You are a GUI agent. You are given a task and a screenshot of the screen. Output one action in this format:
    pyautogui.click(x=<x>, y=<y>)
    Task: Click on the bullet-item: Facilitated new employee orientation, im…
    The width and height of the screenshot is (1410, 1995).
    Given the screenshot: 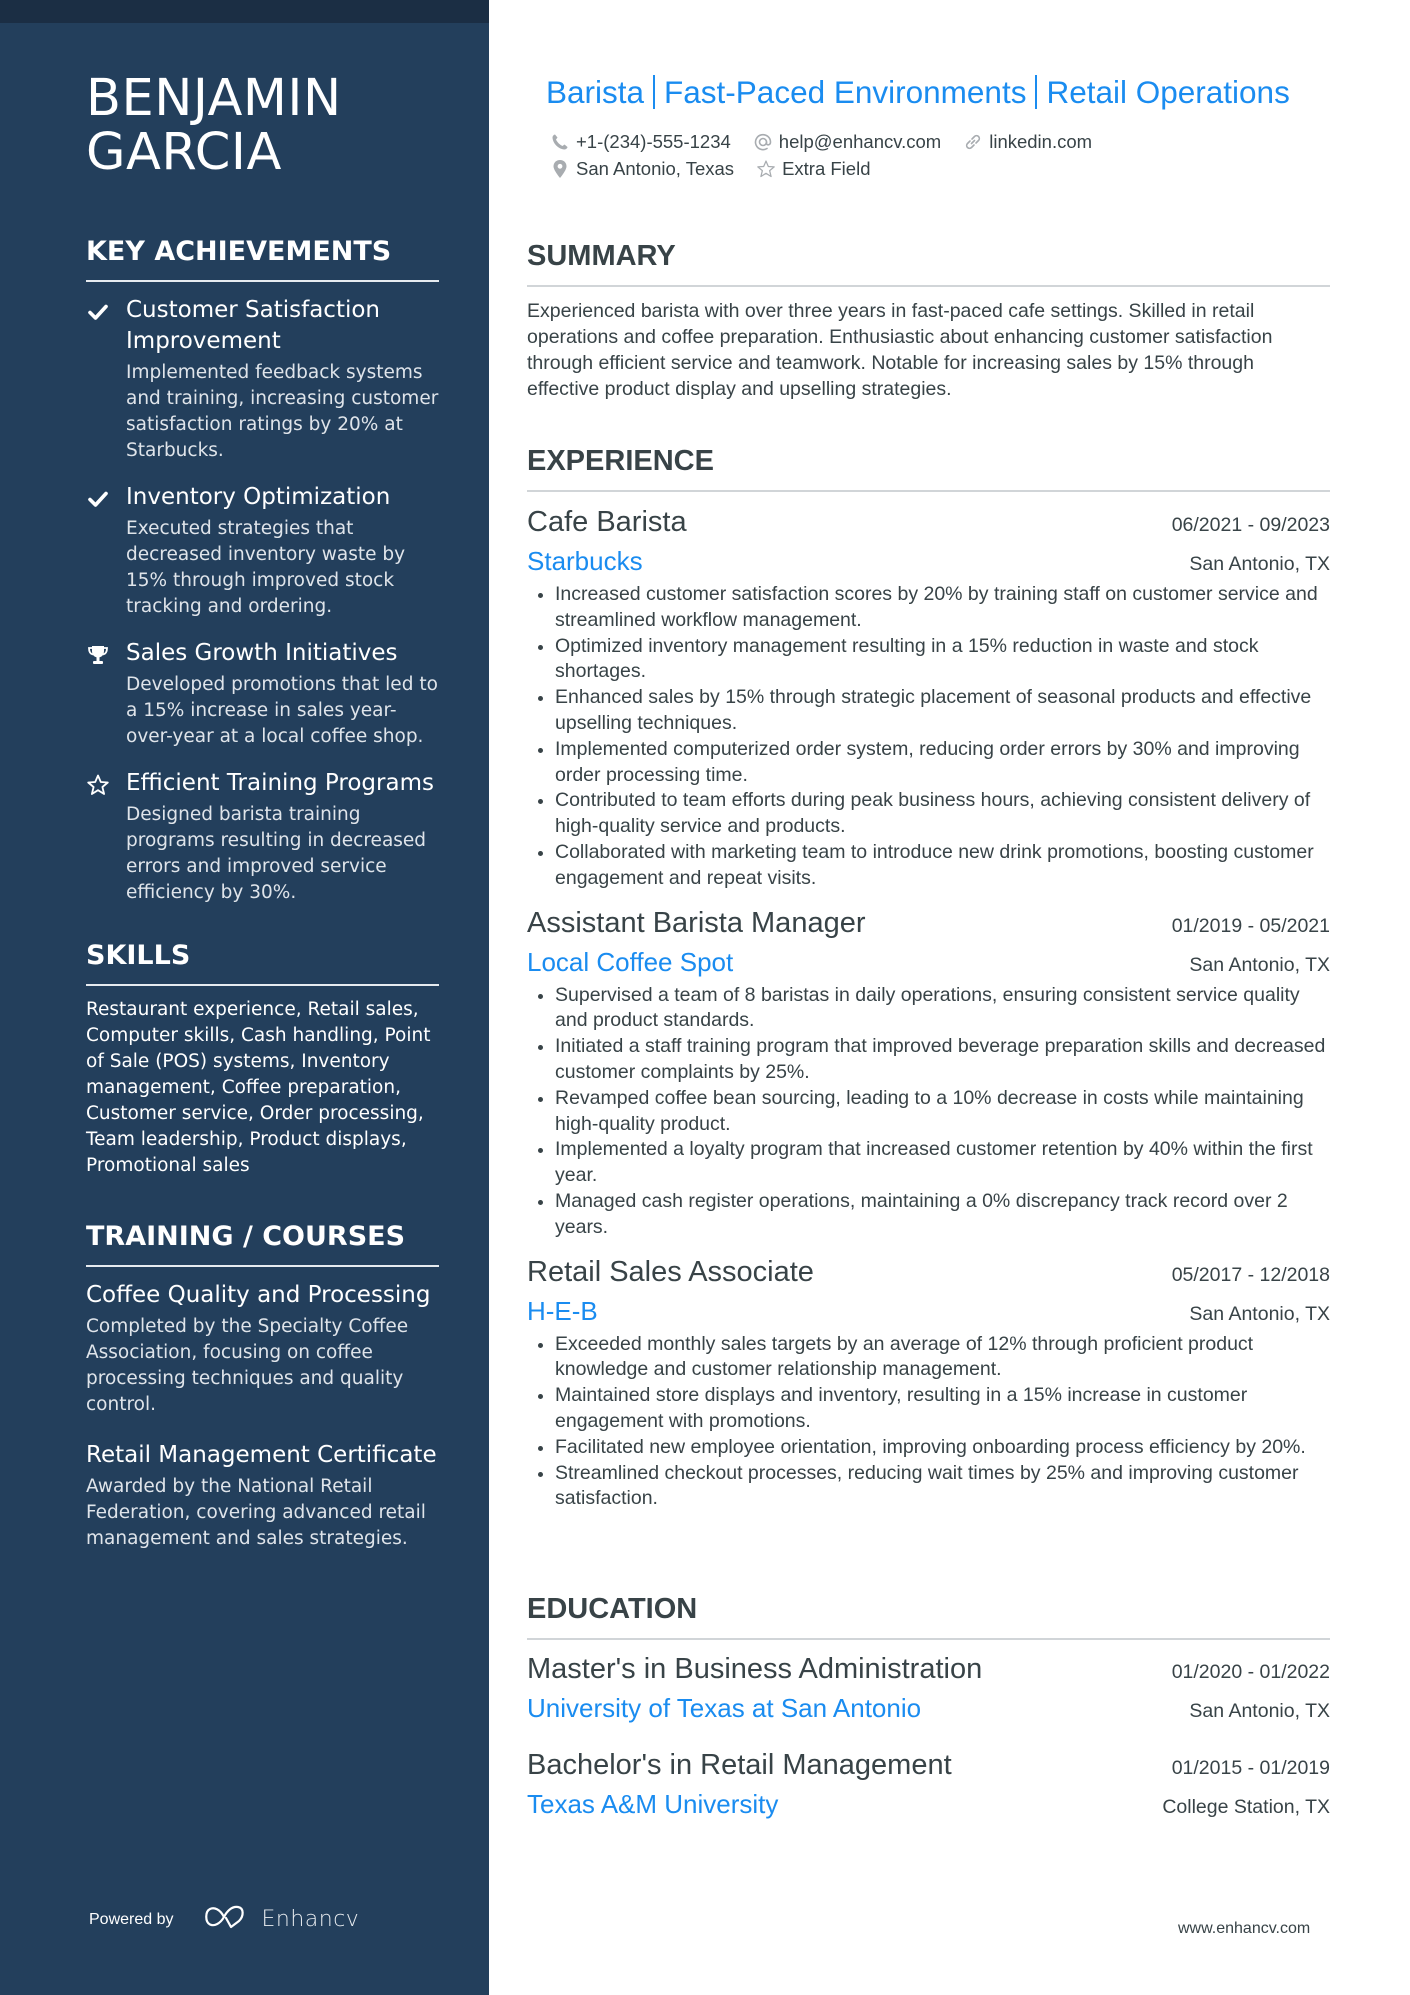 What is the action you would take?
    pyautogui.click(x=928, y=1448)
    